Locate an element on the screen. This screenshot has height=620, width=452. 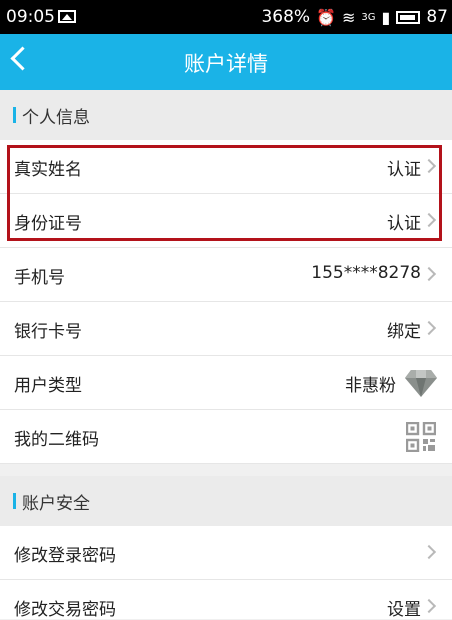
row-id-number: 身份证号 认证 is located at coordinates (226, 221).